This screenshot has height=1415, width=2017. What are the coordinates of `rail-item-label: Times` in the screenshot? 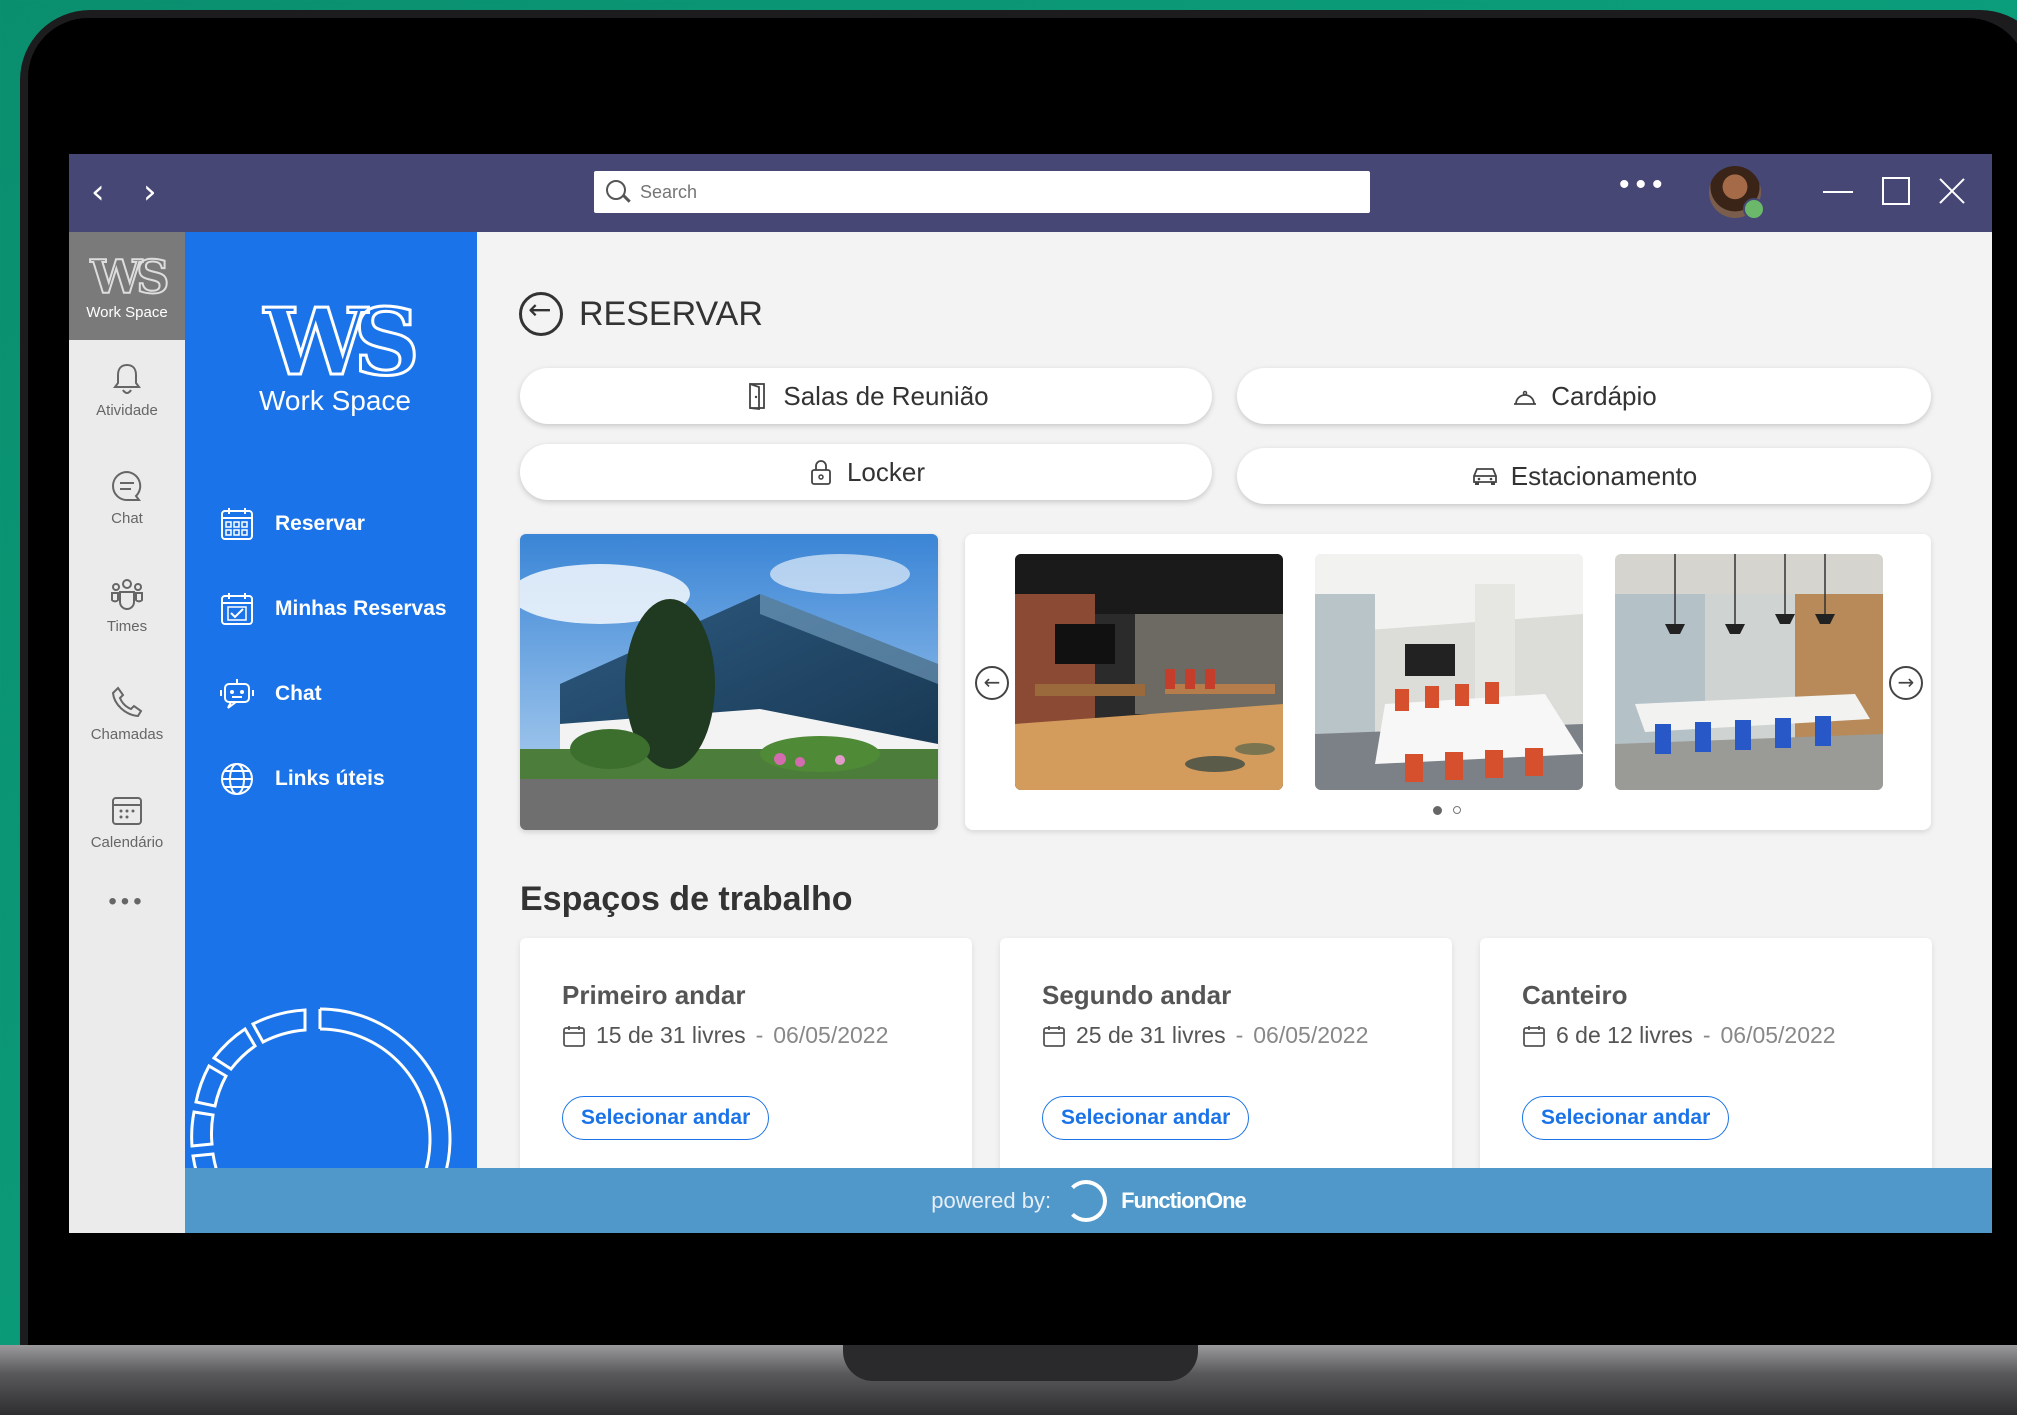 It's located at (127, 626).